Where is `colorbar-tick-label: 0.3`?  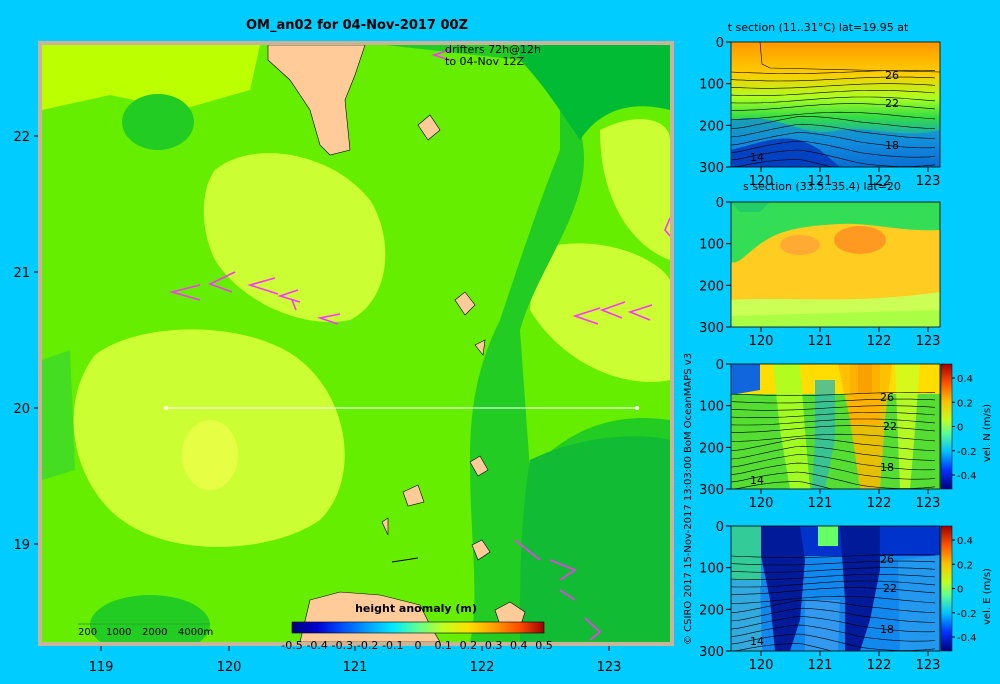
colorbar-tick-label: 0.3 is located at coordinates (494, 645).